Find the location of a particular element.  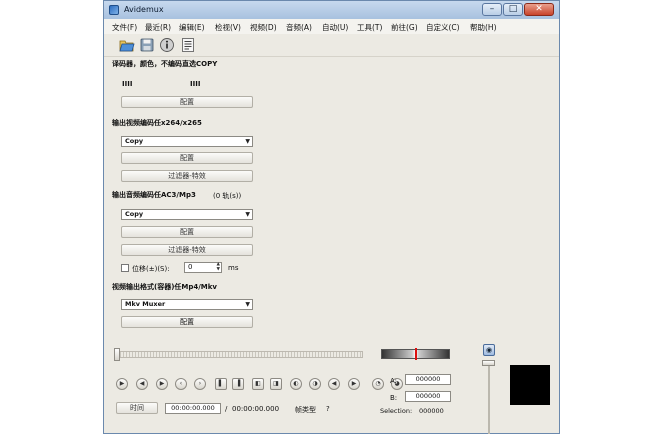

selection-value: 000000 is located at coordinates (431, 411).